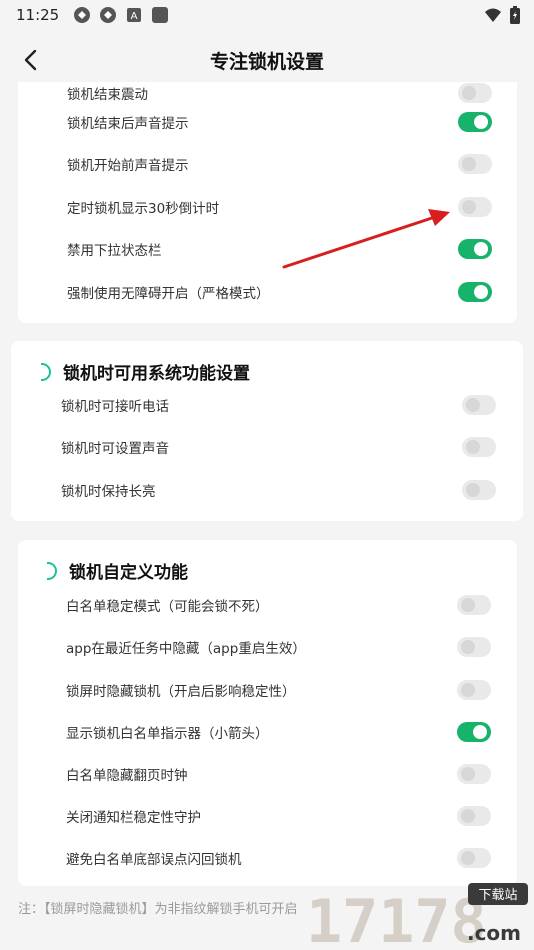 Image resolution: width=534 pixels, height=950 pixels. I want to click on setting-row-hide-flip-clock: 白名单隐藏翻页时钟, so click(267, 774).